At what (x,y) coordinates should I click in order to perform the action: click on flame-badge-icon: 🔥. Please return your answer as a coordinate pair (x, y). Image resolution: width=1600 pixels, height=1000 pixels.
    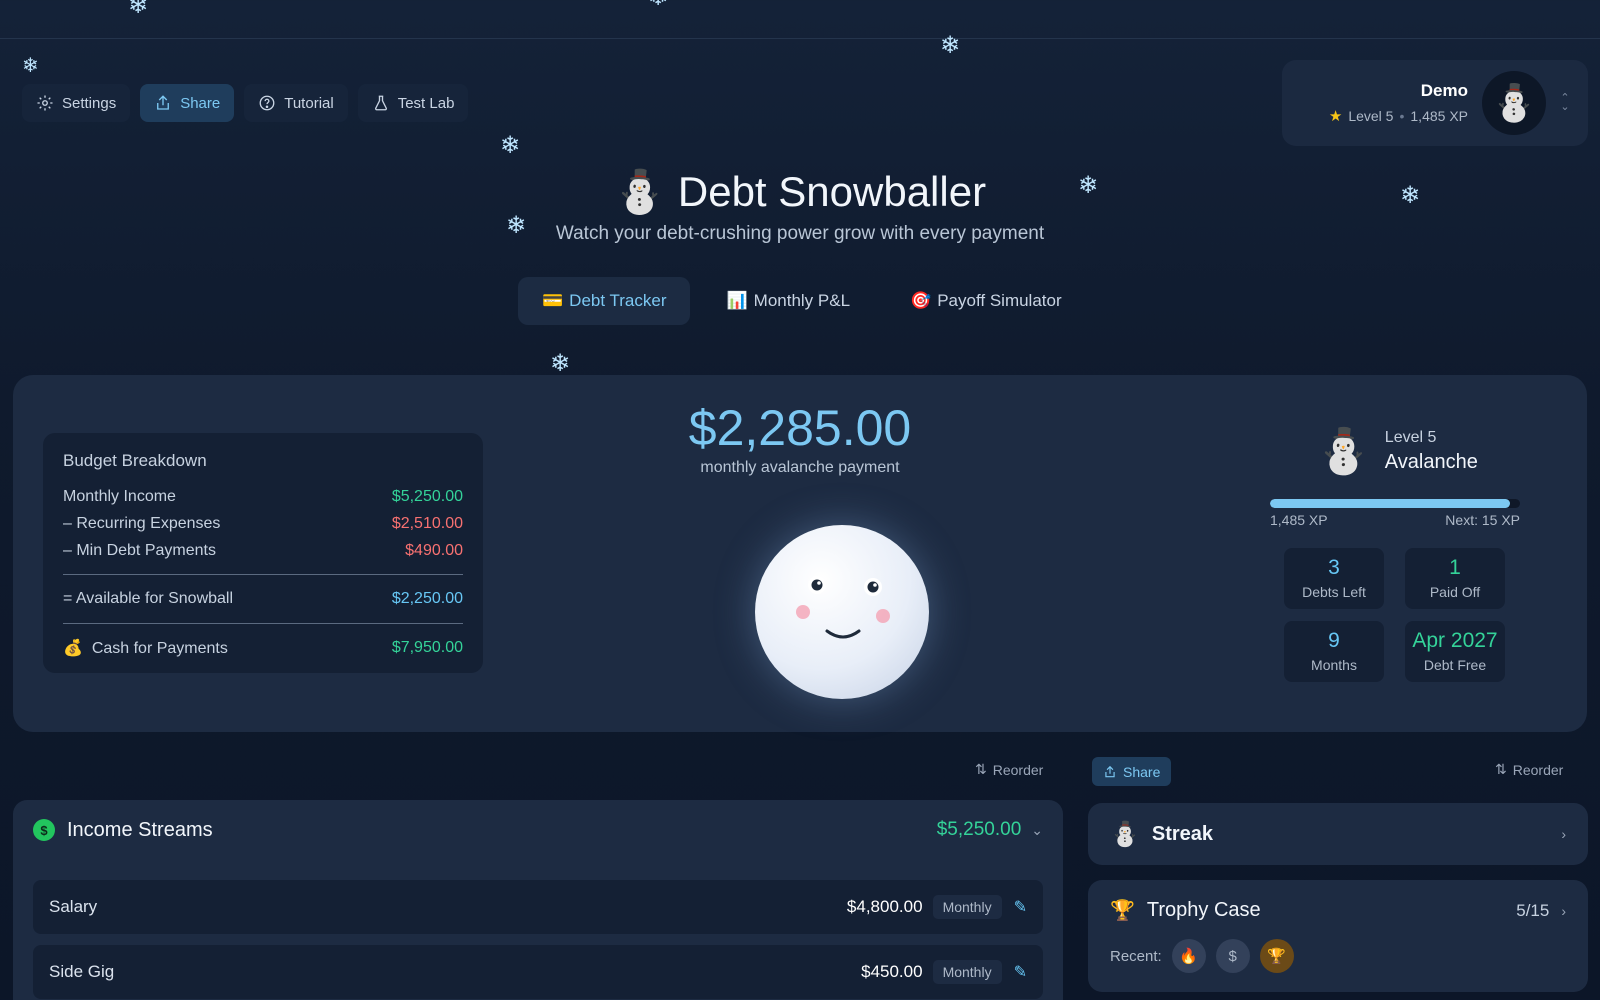
    Looking at the image, I should click on (1188, 956).